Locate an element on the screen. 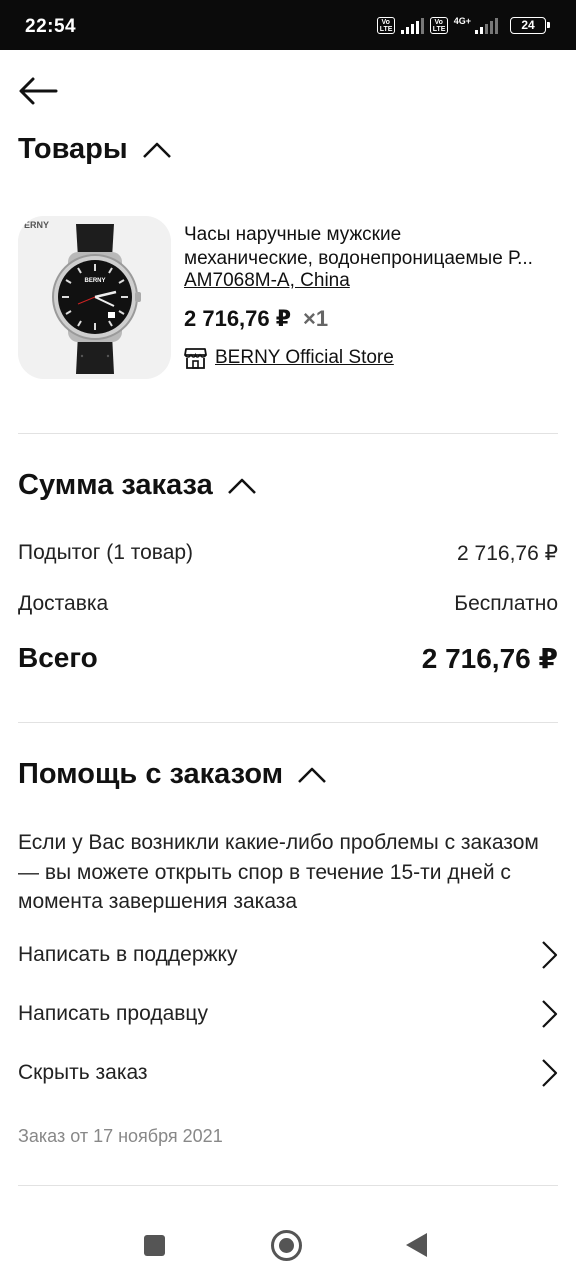 The width and height of the screenshot is (576, 1280). status-time: 22:54 is located at coordinates (51, 26).